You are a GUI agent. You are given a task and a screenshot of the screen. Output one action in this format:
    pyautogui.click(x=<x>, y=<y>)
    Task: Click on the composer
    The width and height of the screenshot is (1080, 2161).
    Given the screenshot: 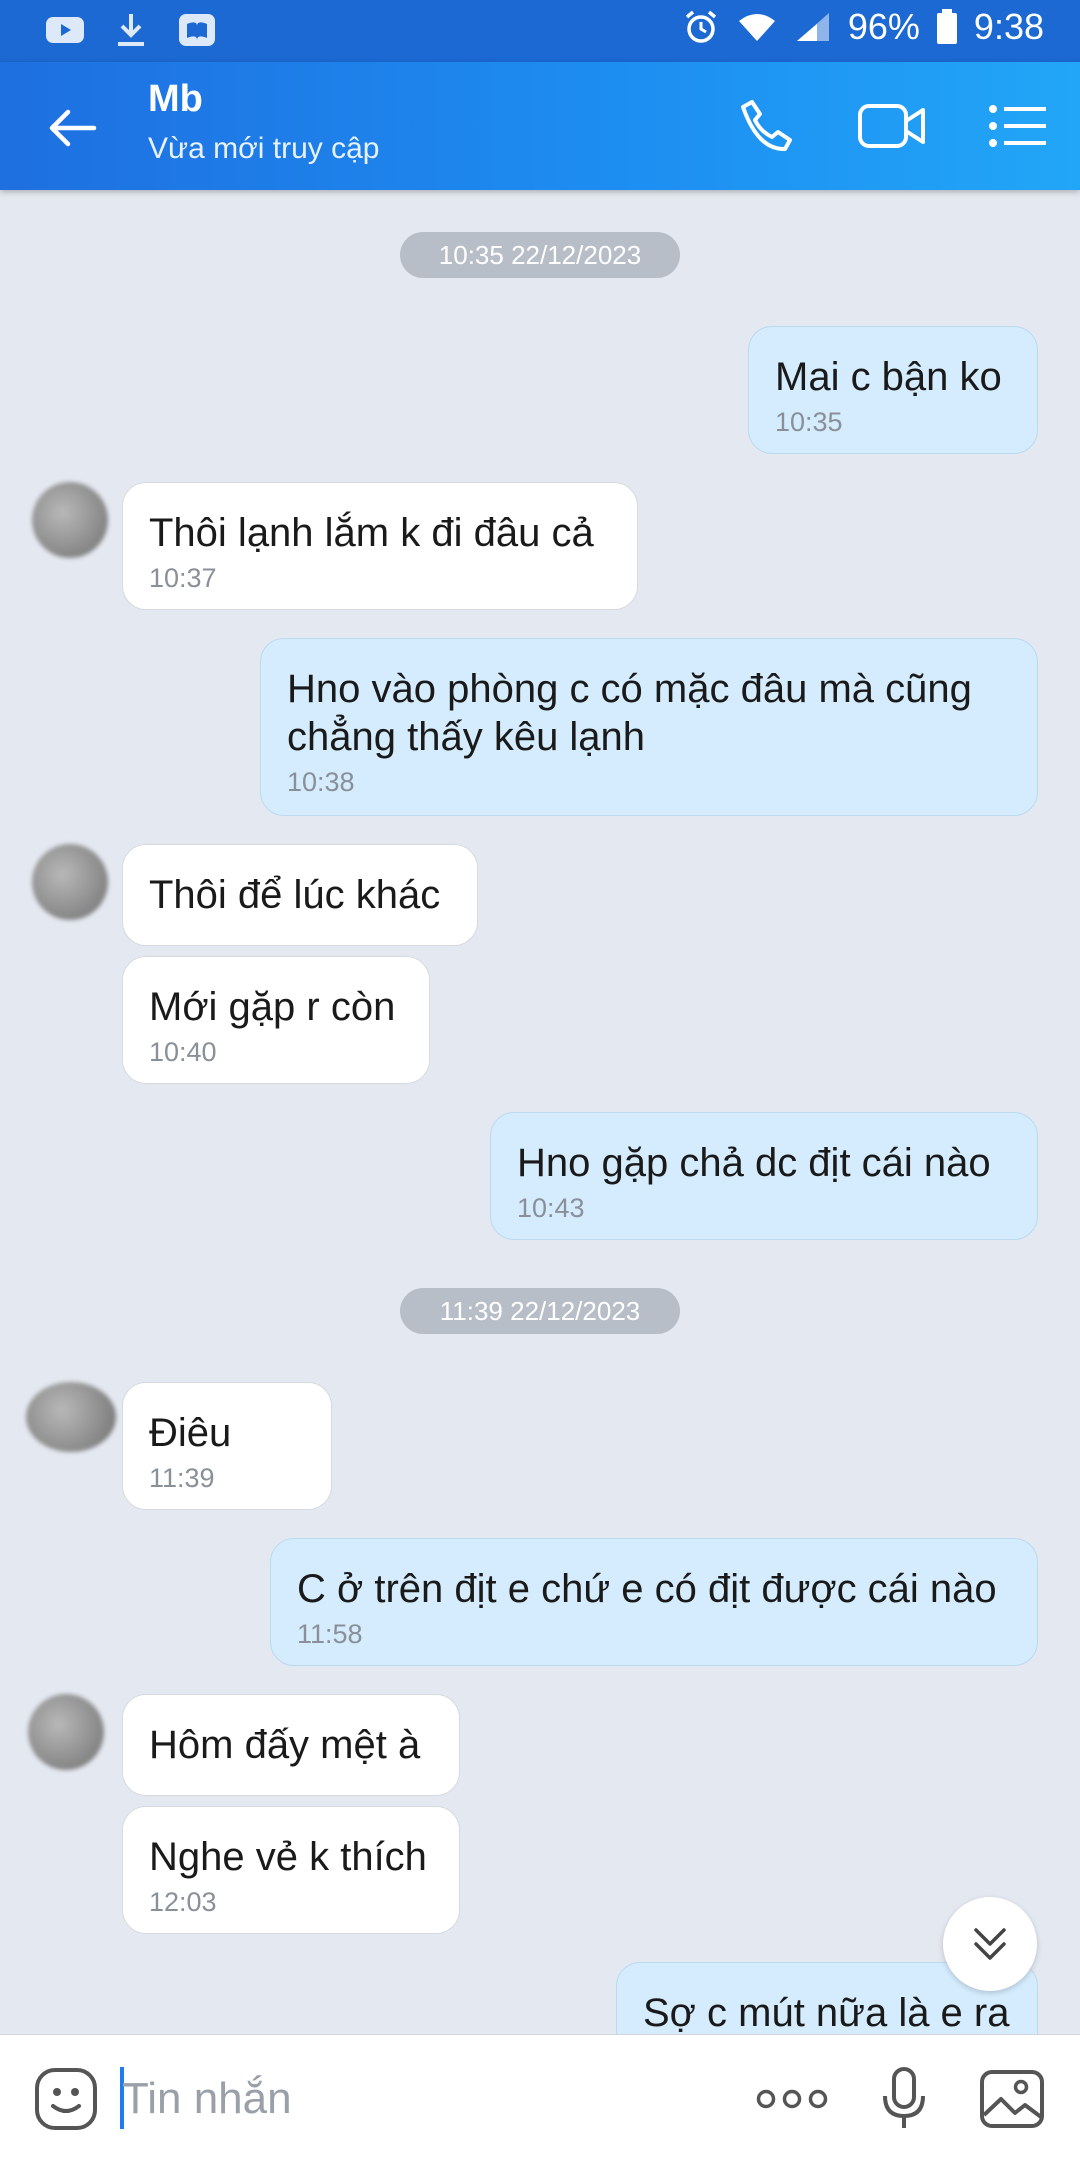 What is the action you would take?
    pyautogui.click(x=540, y=2097)
    